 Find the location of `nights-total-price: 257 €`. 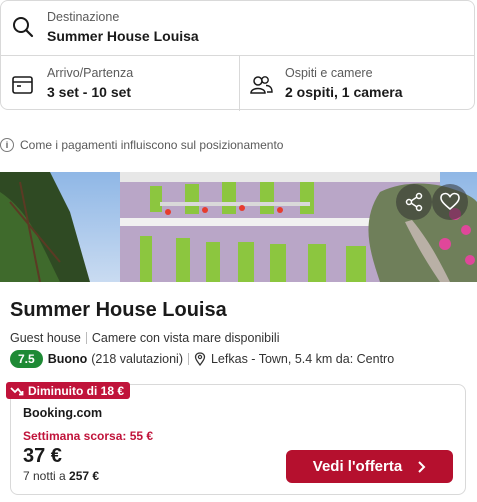

nights-total-price: 257 € is located at coordinates (84, 476).